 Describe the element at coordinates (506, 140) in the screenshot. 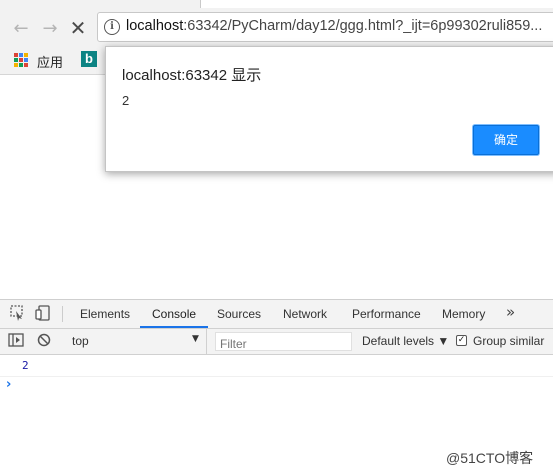

I see `ok-button: 确定` at that location.